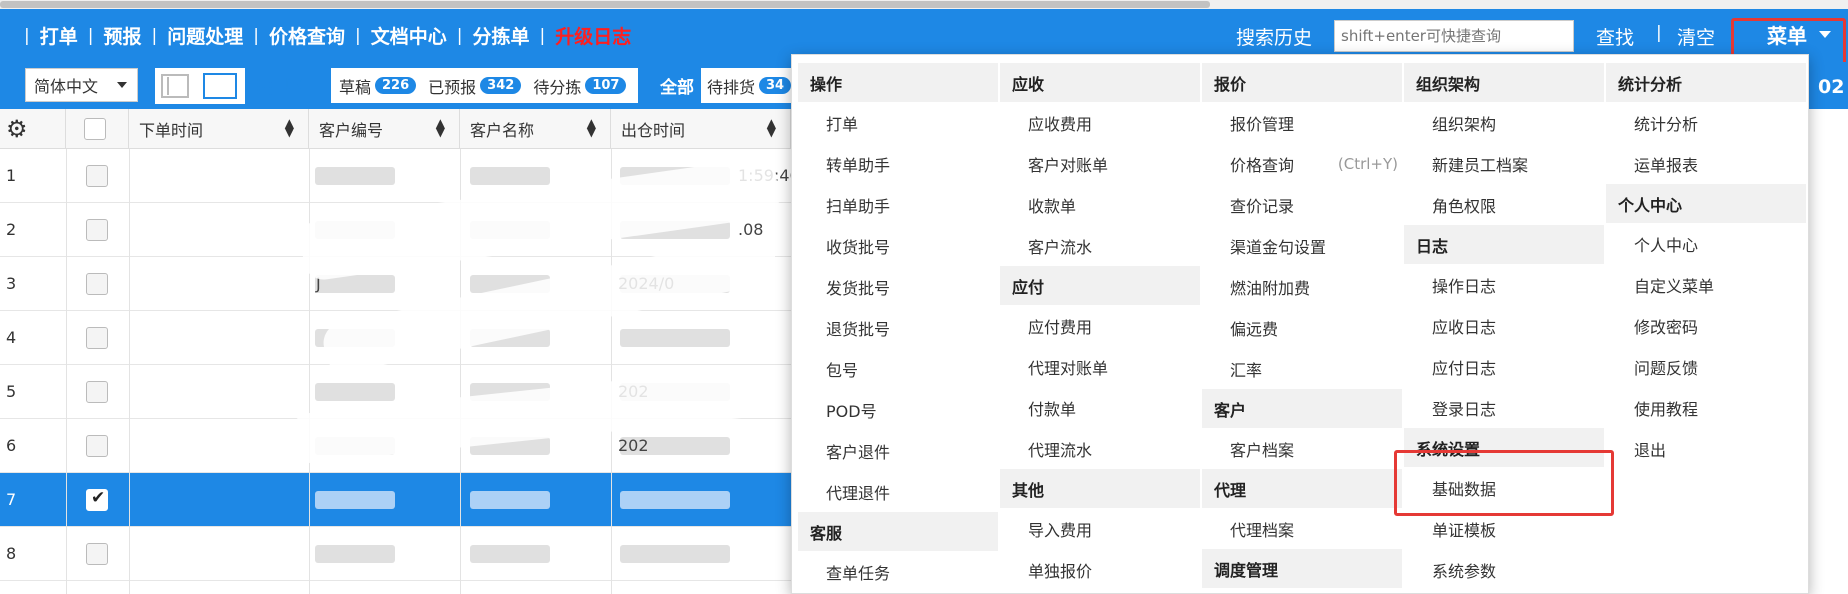 This screenshot has width=1848, height=594. Describe the element at coordinates (1706, 407) in the screenshot. I see `menu-item: 使用教程` at that location.